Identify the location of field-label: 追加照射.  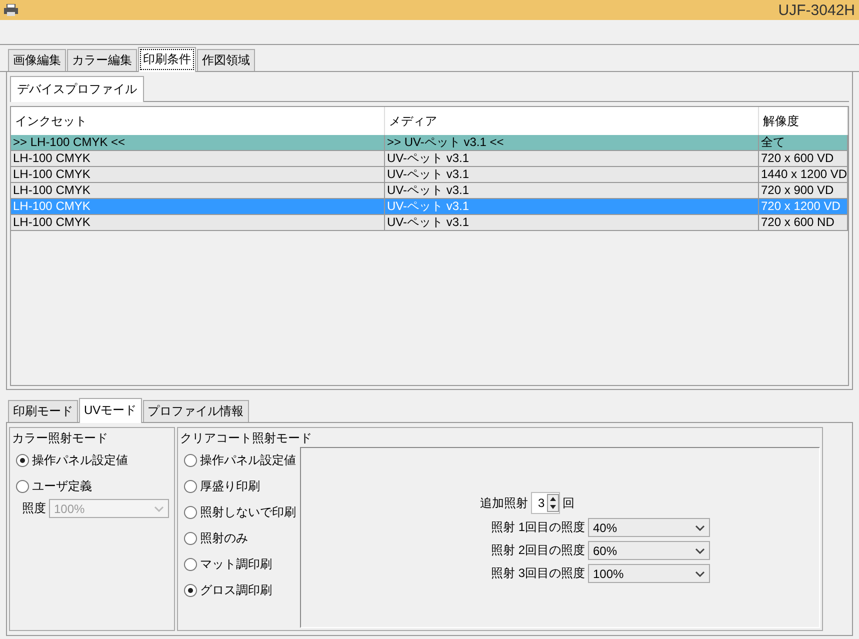
(504, 503).